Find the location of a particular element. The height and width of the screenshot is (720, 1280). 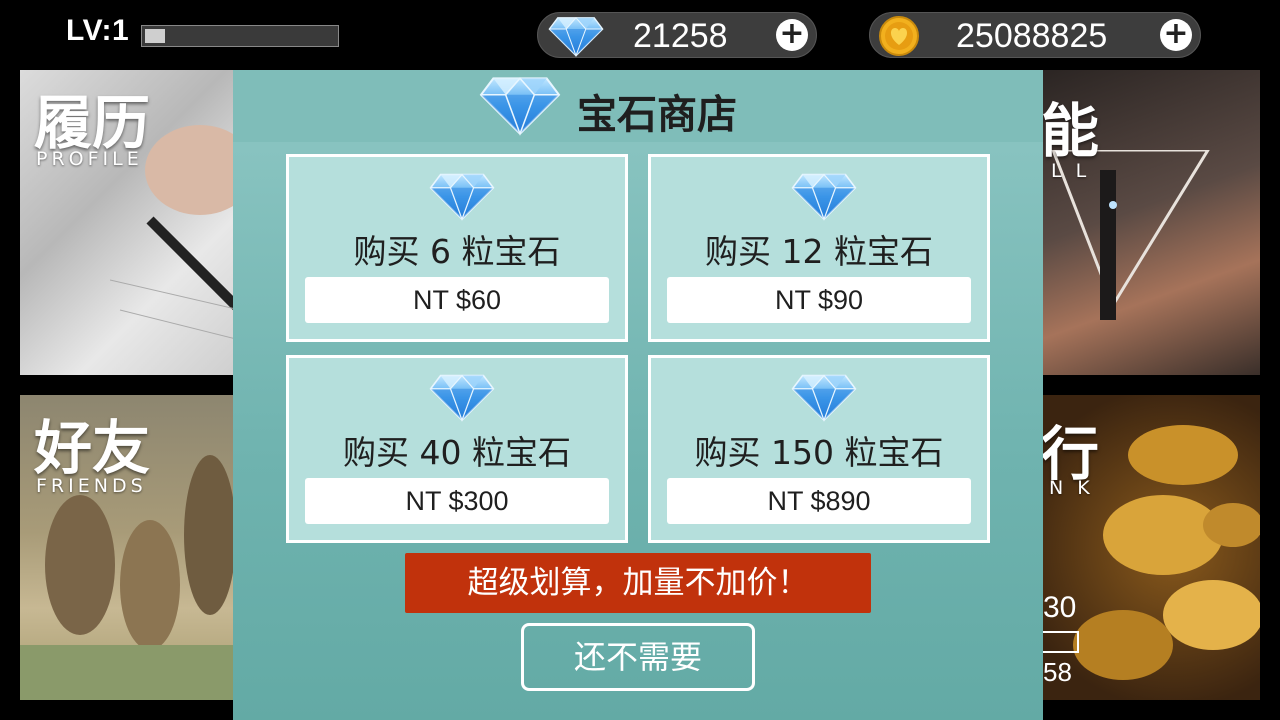

buy-price-button: NT $60 is located at coordinates (457, 300).